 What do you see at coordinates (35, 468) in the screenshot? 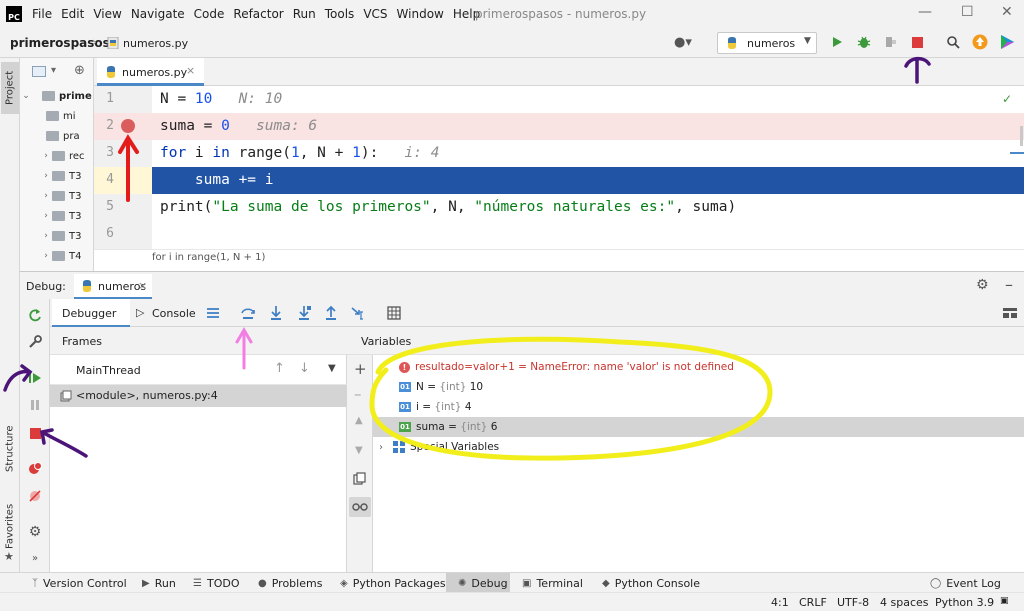
I see `view-breakpoints-icon` at bounding box center [35, 468].